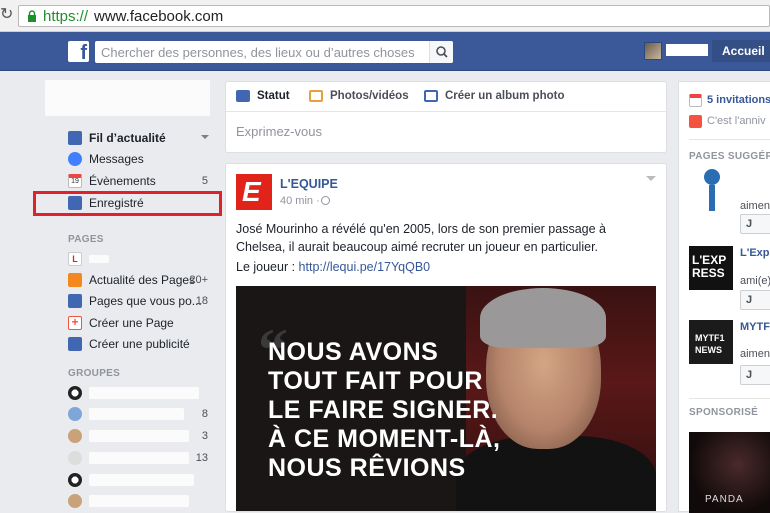 This screenshot has height=513, width=770. What do you see at coordinates (127, 203) in the screenshot?
I see `highlight-box` at bounding box center [127, 203].